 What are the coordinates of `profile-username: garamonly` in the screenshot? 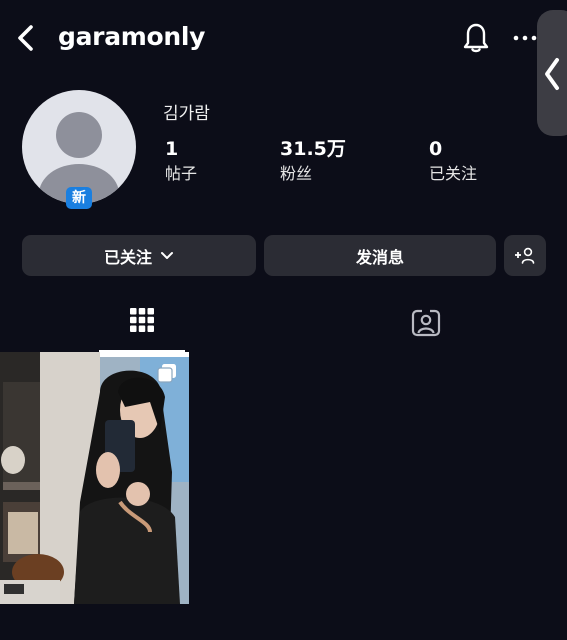 It's located at (132, 36).